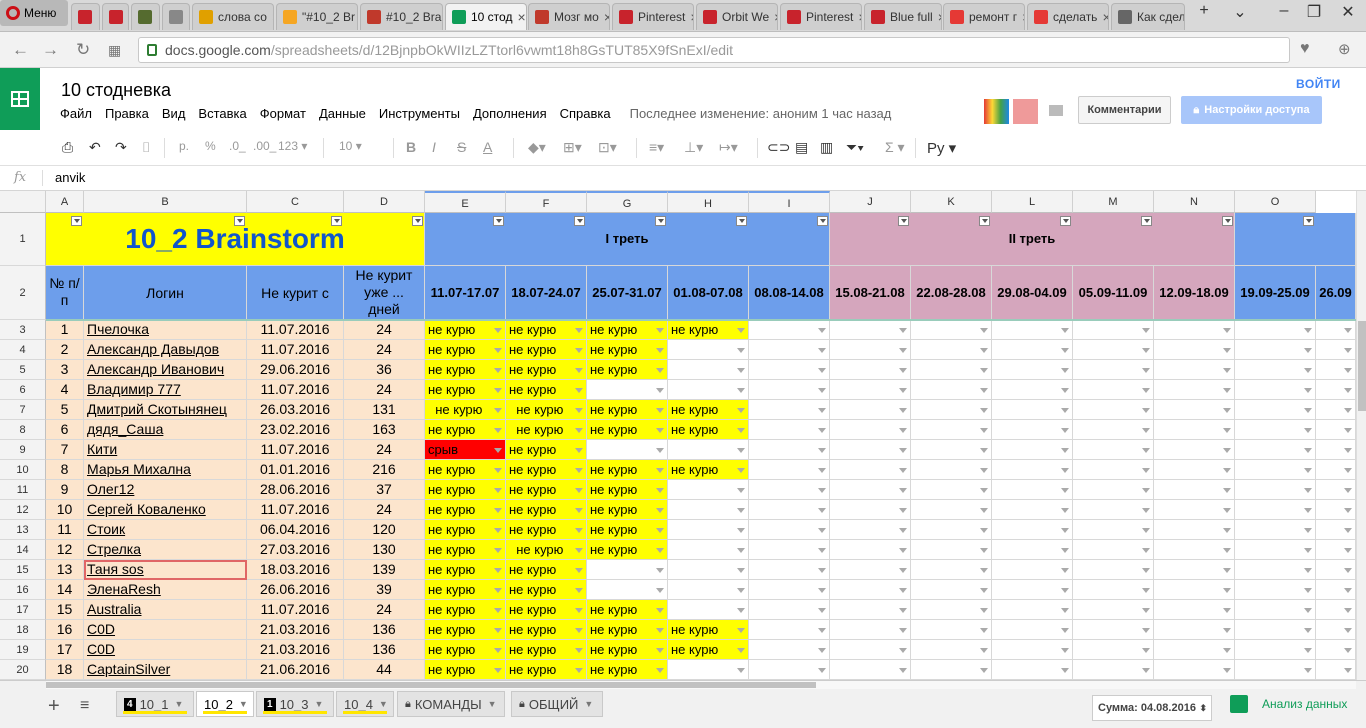 The image size is (1366, 728). Describe the element at coordinates (656, 147) in the screenshot. I see `align-icon: ≡▾` at that location.